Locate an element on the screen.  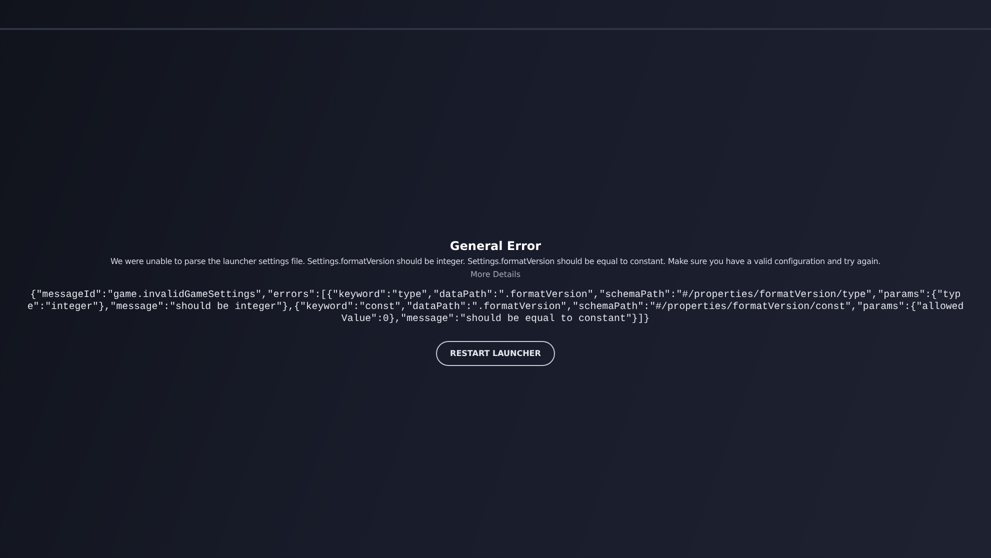
error-message: We were unable to parse the launcher settings file. Settings.formatVersion should be integer. Settings.formatVersion should be equal to constant. Make sure you have a valid configuration and try again. is located at coordinates (495, 261).